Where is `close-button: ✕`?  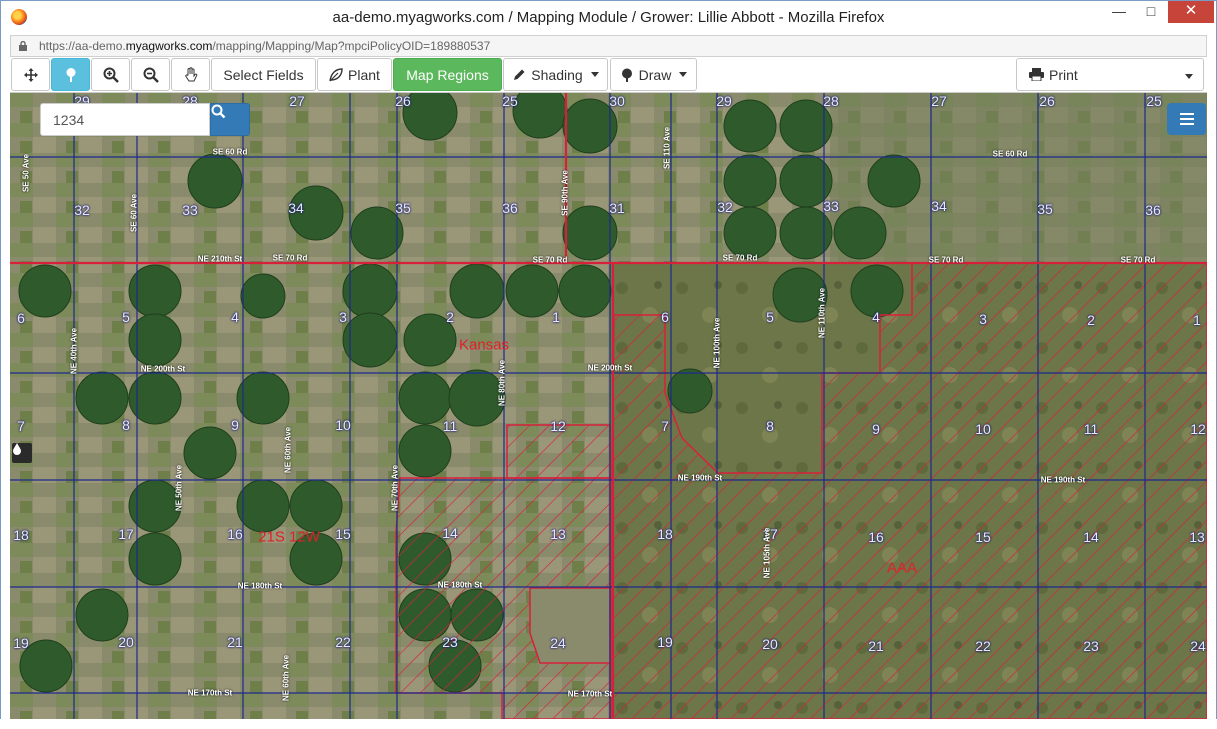
close-button: ✕ is located at coordinates (1191, 12).